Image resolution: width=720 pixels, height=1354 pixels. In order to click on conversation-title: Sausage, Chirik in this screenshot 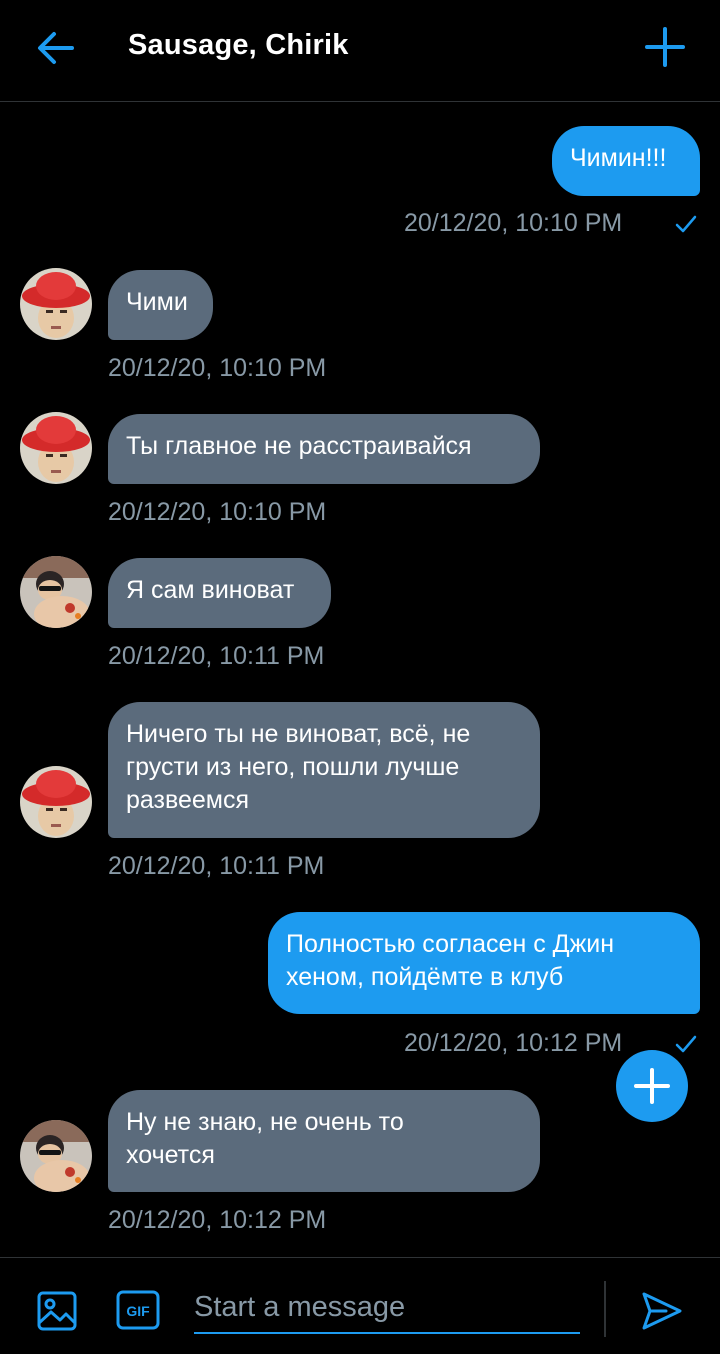, I will do `click(238, 45)`.